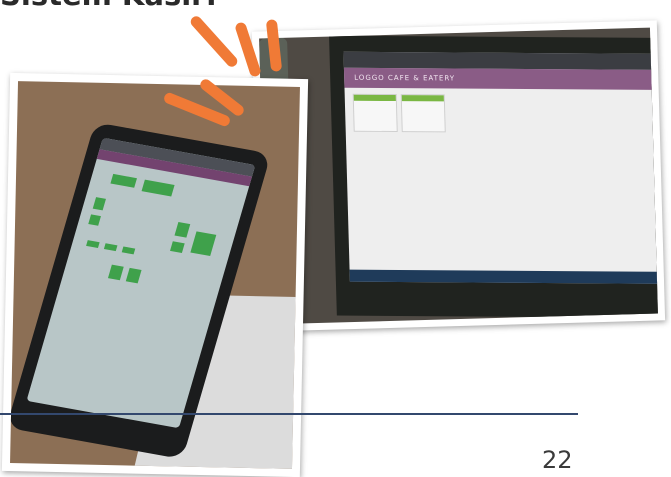 This screenshot has width=671, height=477. Describe the element at coordinates (108, 6) in the screenshot. I see `page-heading: Sistem Kasir:` at that location.